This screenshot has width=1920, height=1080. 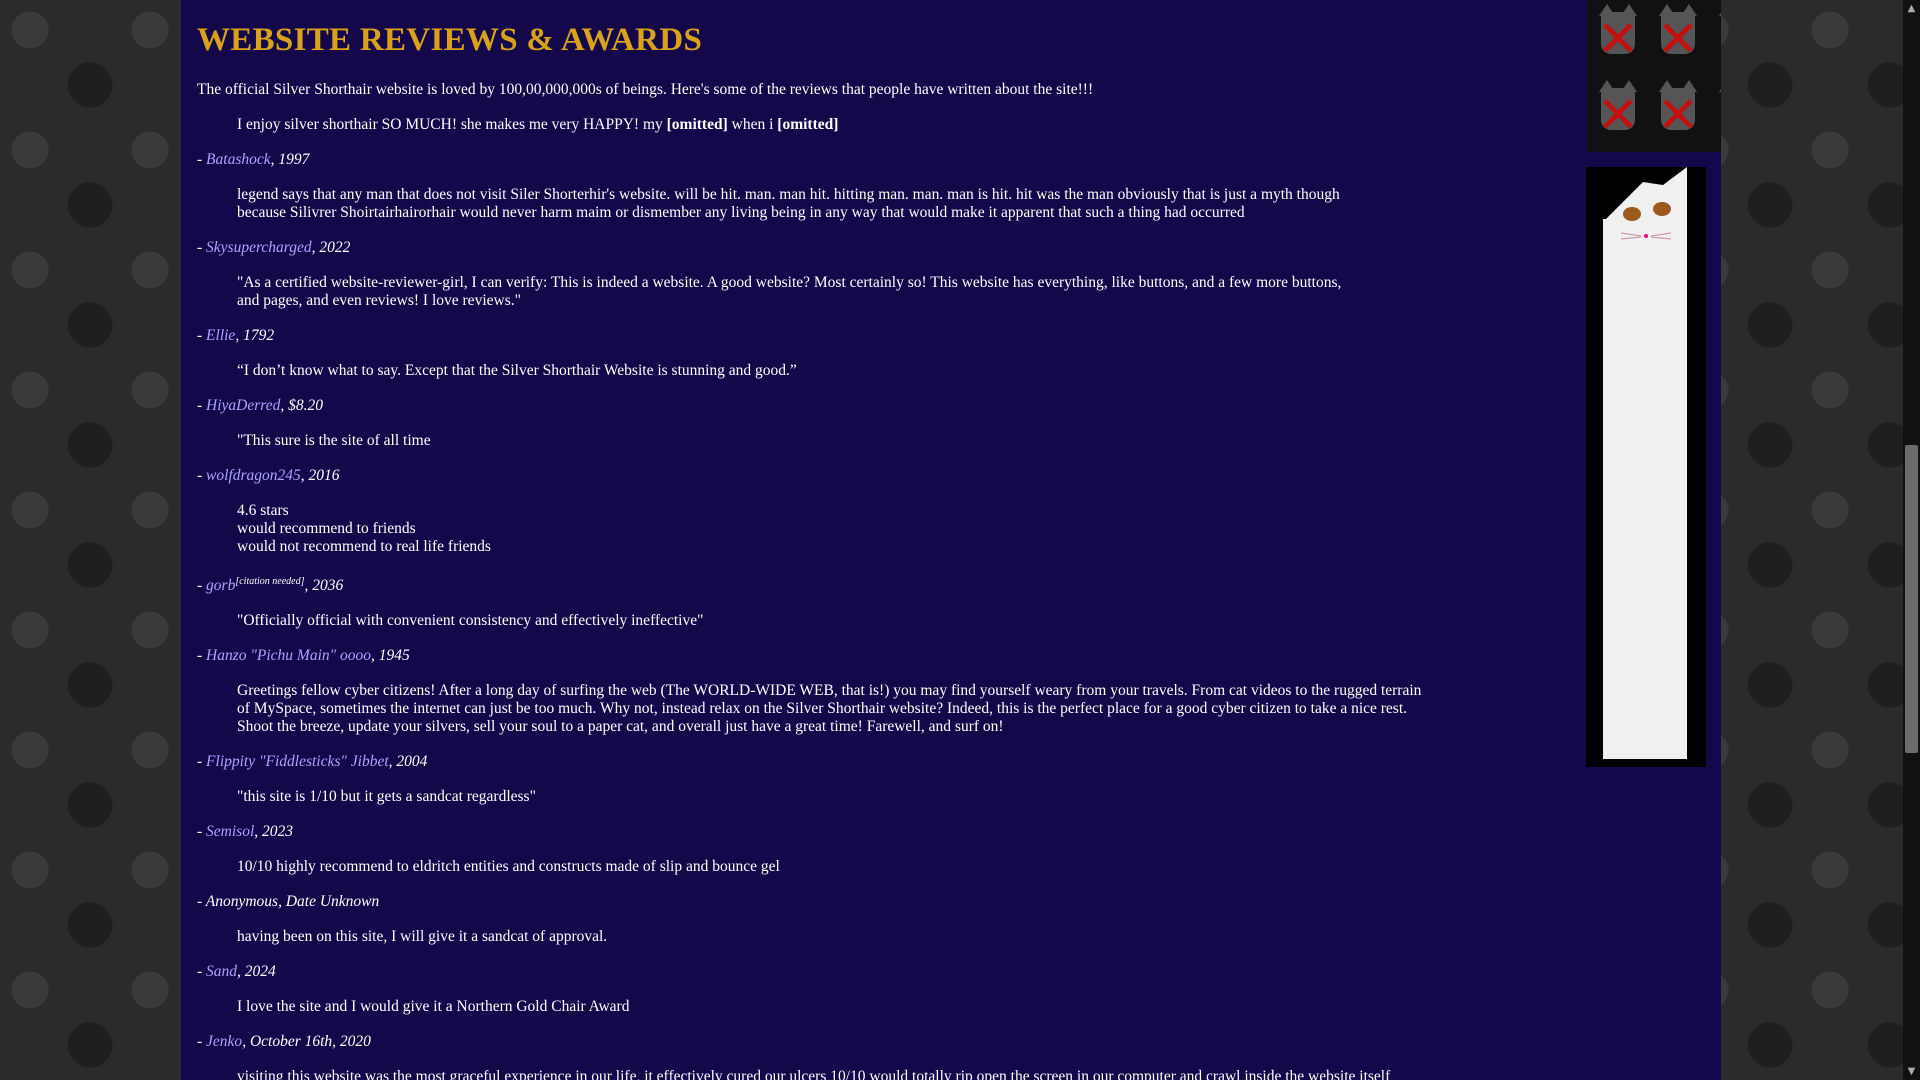 I want to click on review-attribution: - Sand, 2024, so click(x=236, y=971).